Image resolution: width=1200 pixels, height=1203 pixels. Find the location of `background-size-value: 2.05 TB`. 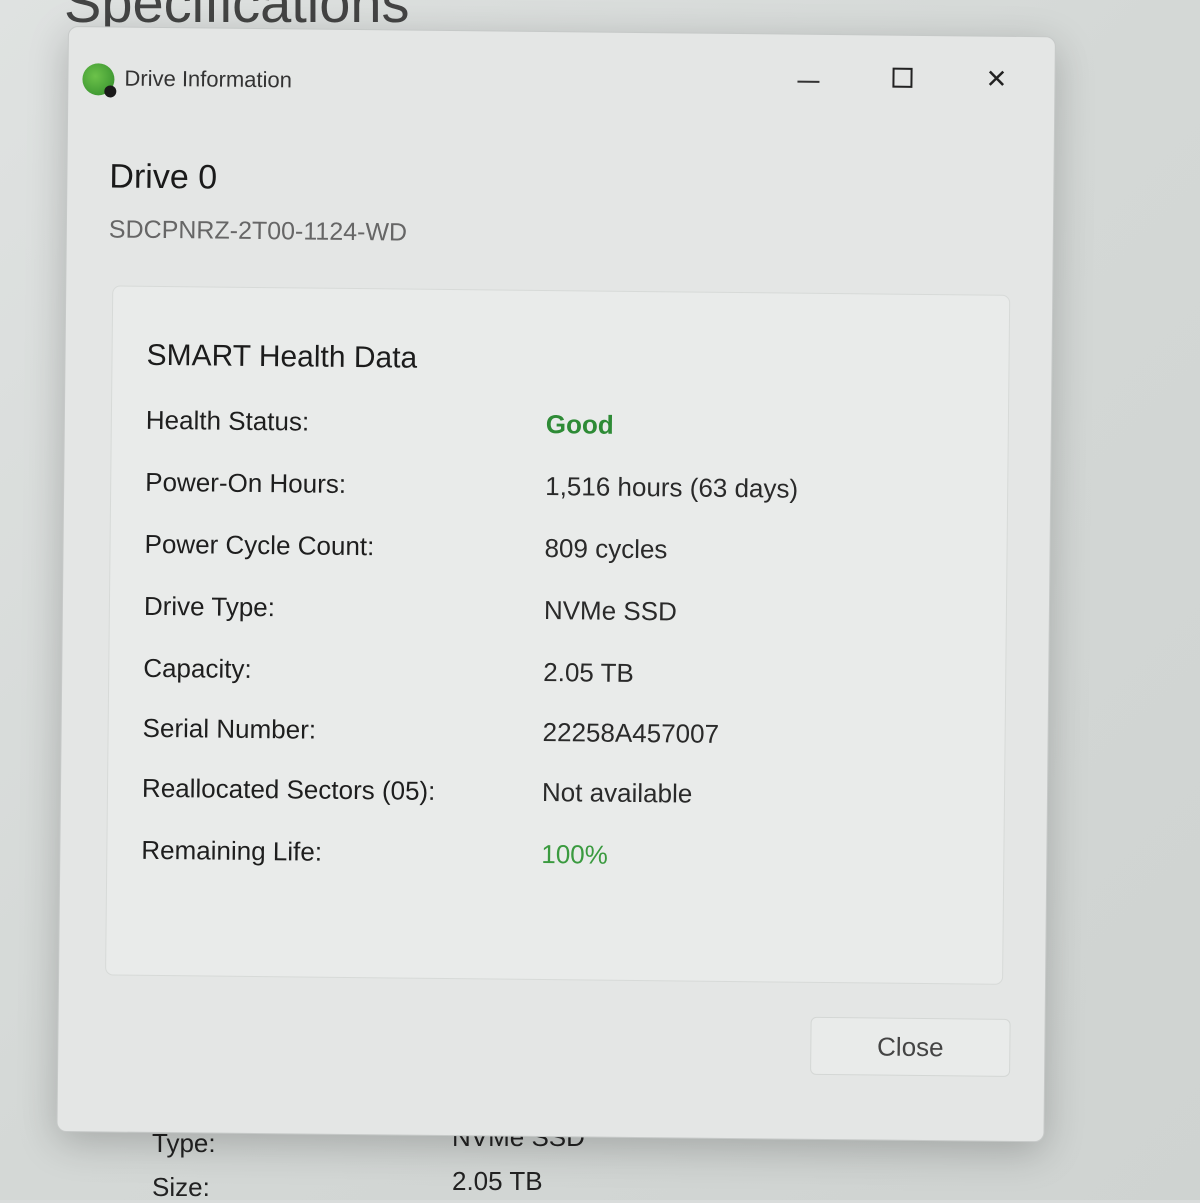

background-size-value: 2.05 TB is located at coordinates (497, 1181).